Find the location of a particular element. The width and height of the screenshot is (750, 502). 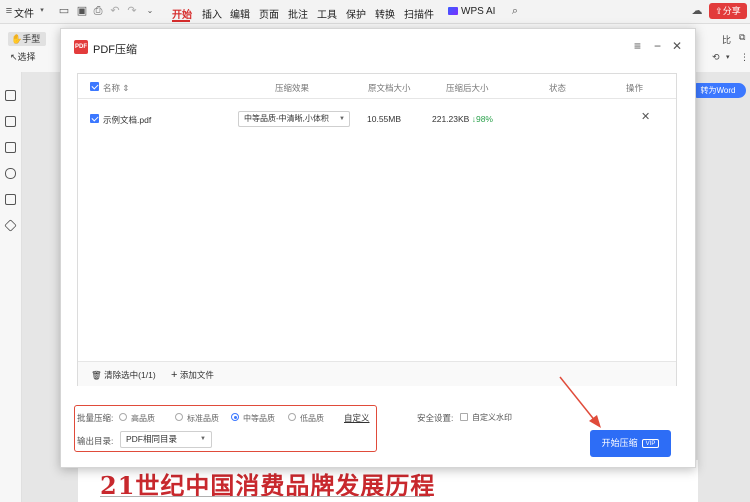

start-compress-button: 开始压缩 VIP is located at coordinates (630, 443).